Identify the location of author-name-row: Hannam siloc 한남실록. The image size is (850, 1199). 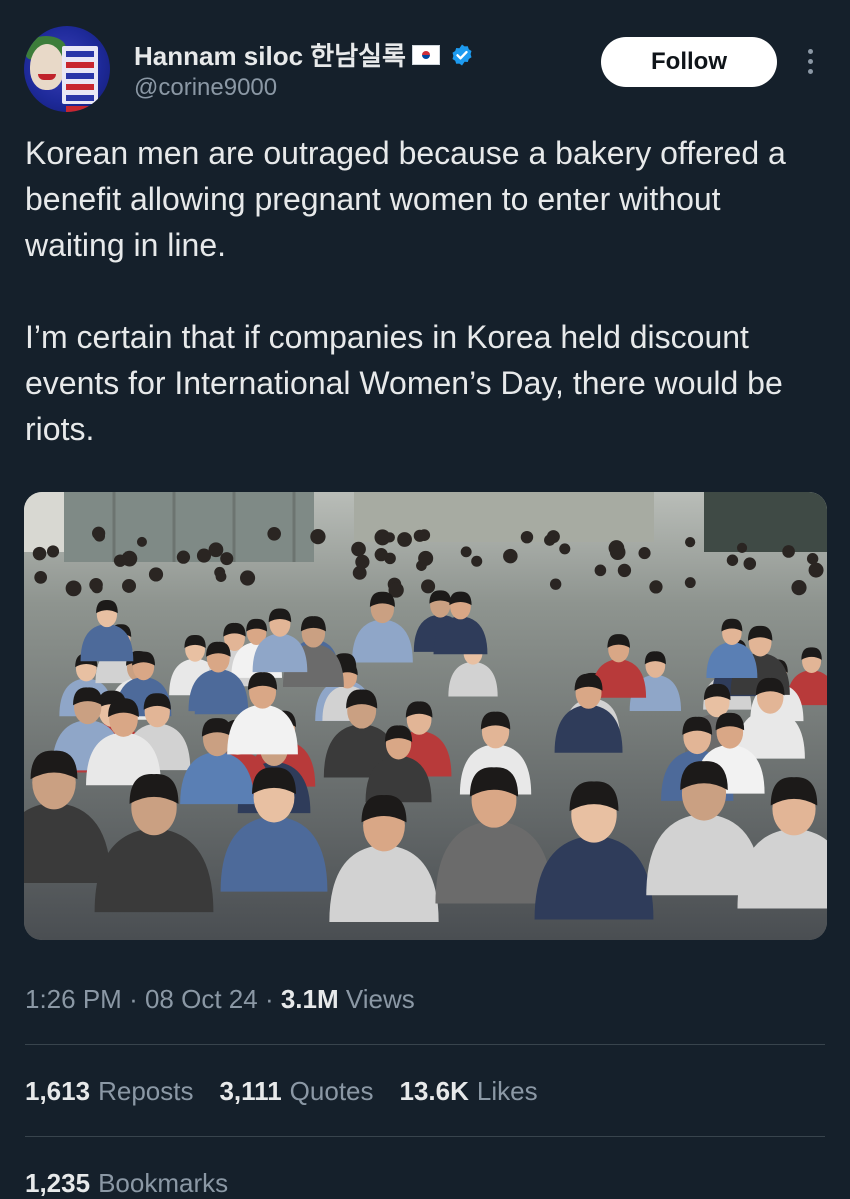
(304, 54).